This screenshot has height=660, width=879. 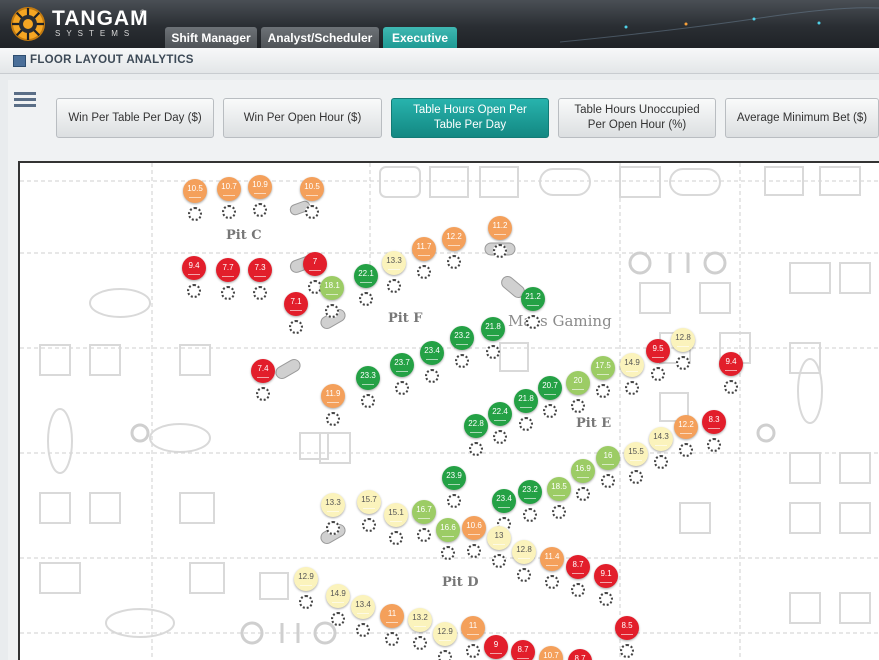 I want to click on tab-executive: Executive, so click(x=420, y=37).